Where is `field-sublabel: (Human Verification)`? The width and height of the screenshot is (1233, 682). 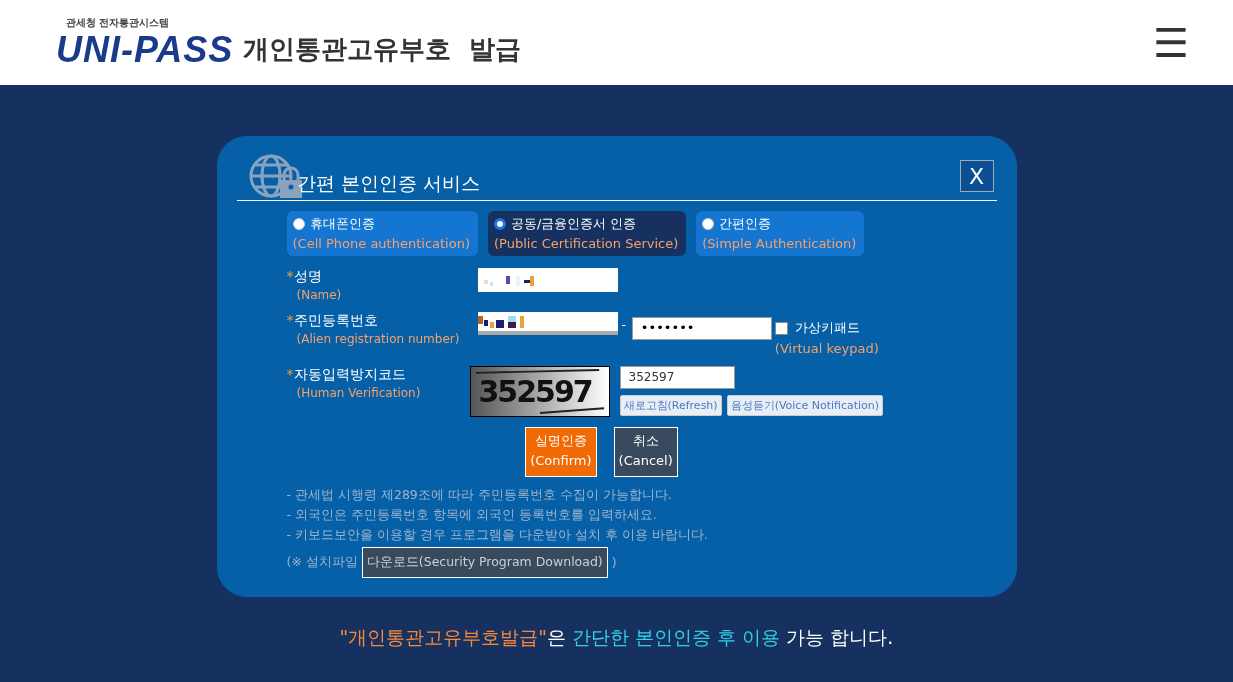 field-sublabel: (Human Verification) is located at coordinates (359, 393).